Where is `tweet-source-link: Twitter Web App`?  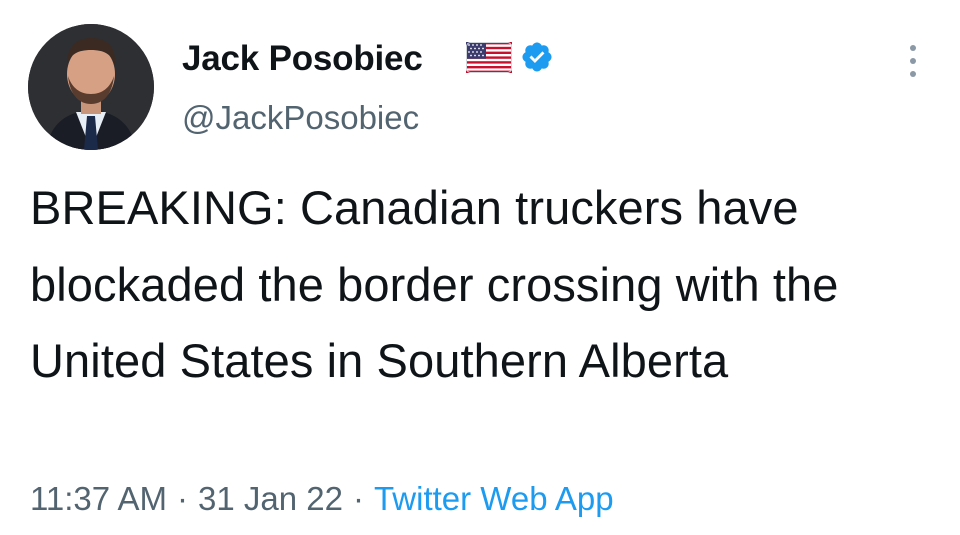
tweet-source-link: Twitter Web App is located at coordinates (494, 498).